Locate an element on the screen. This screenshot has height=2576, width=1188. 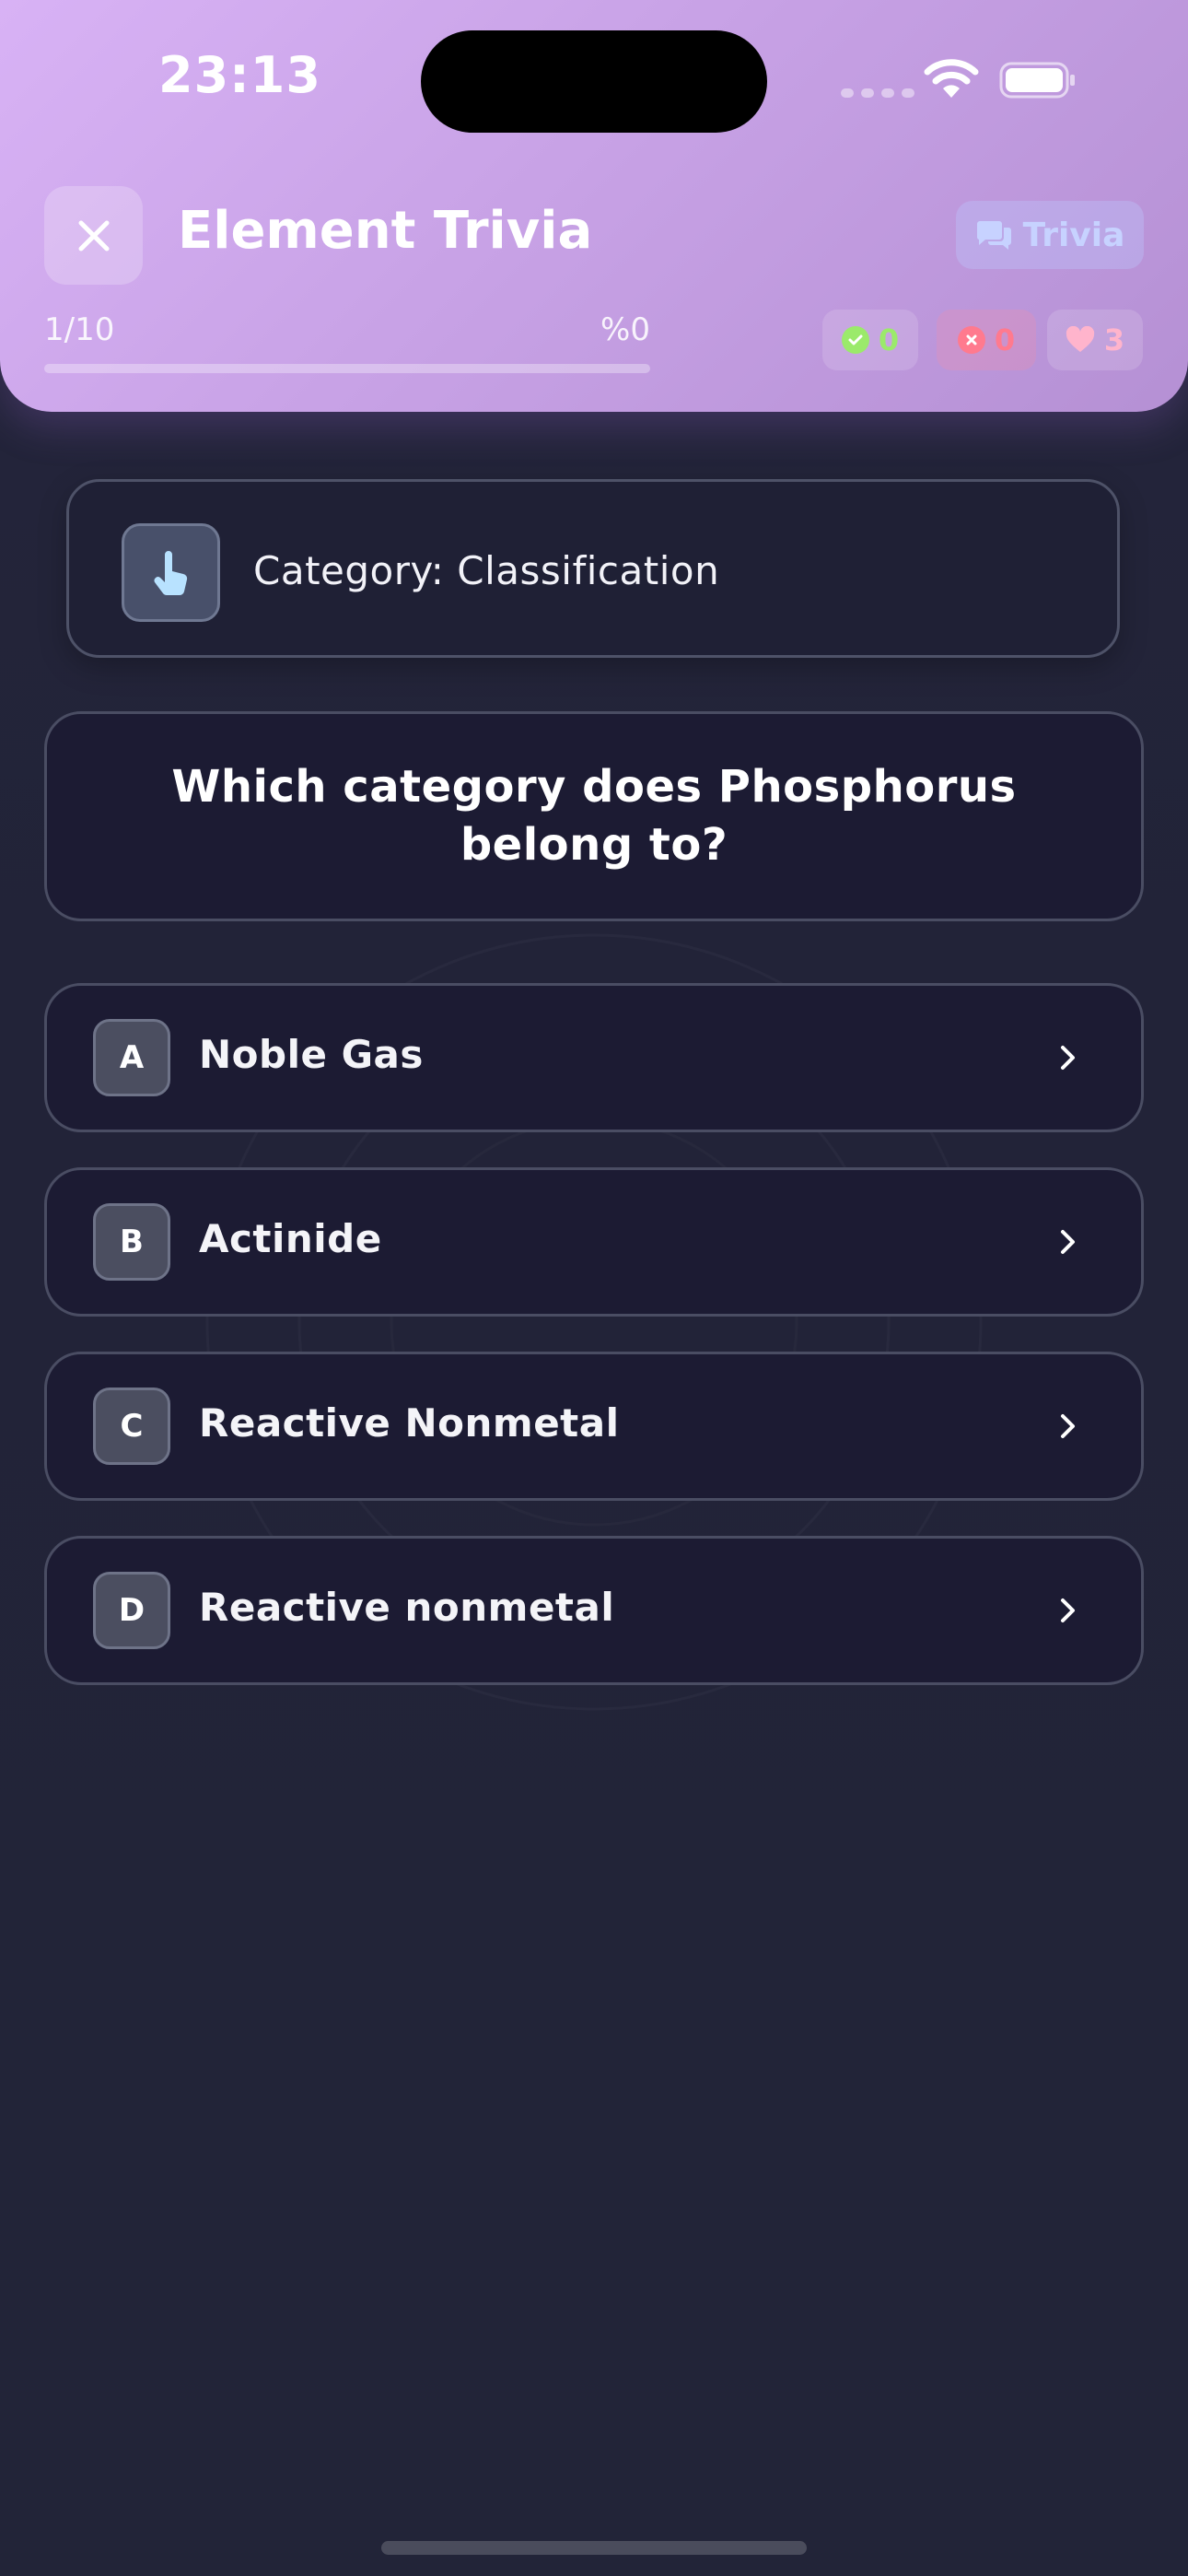
heart-icon is located at coordinates (1080, 339).